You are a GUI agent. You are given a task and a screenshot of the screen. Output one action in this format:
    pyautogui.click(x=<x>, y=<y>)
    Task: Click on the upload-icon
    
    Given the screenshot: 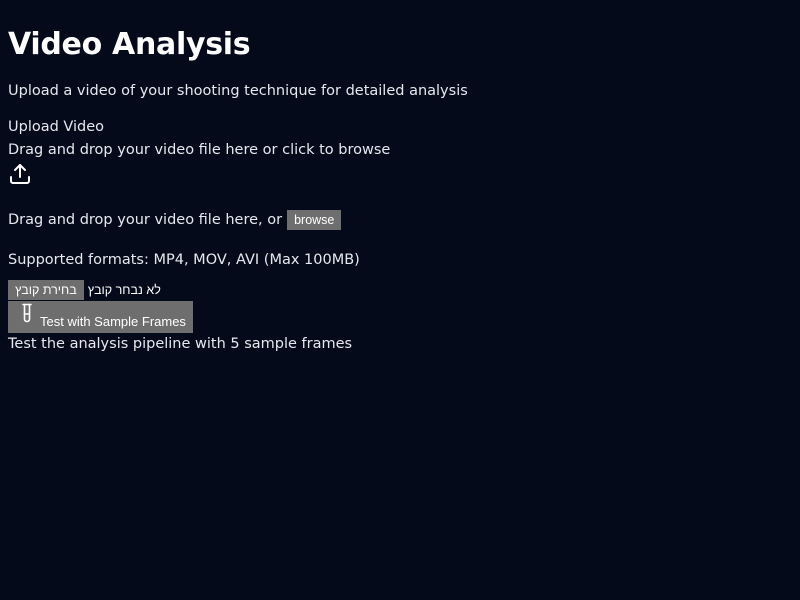 What is the action you would take?
    pyautogui.click(x=20, y=174)
    